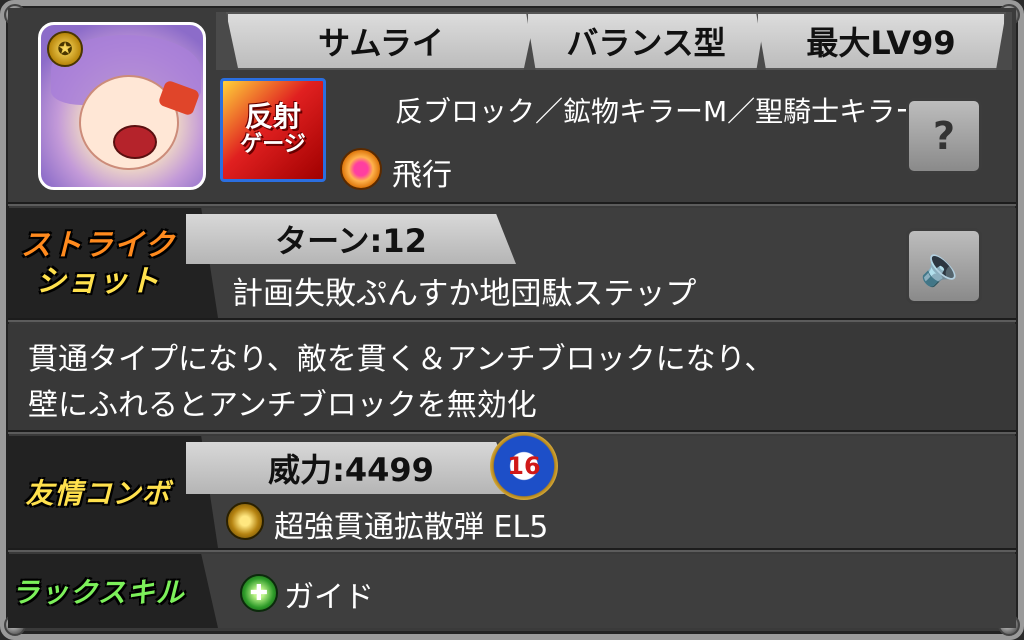 The height and width of the screenshot is (640, 1024). I want to click on type-label: サムライ, so click(381, 43).